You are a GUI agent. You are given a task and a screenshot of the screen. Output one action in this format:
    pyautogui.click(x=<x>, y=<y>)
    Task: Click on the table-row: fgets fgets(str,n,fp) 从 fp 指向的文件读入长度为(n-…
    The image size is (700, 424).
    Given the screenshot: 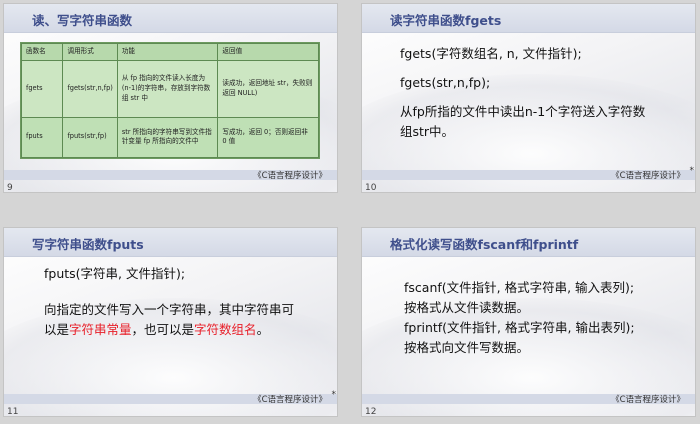 What is the action you would take?
    pyautogui.click(x=169, y=89)
    